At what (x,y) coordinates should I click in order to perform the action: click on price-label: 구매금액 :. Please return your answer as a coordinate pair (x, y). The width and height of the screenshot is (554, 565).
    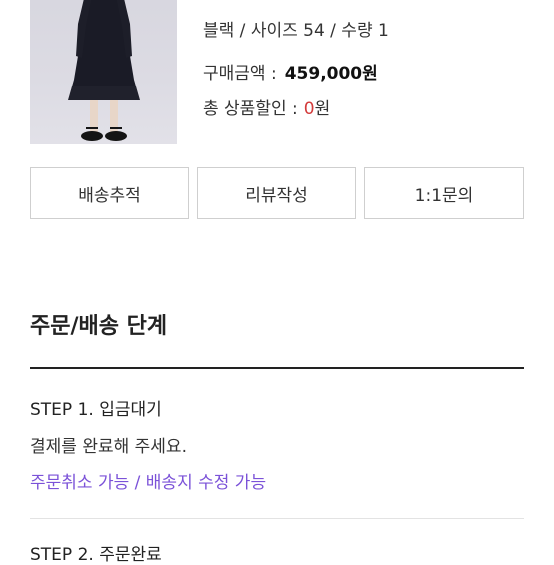
    Looking at the image, I should click on (240, 74).